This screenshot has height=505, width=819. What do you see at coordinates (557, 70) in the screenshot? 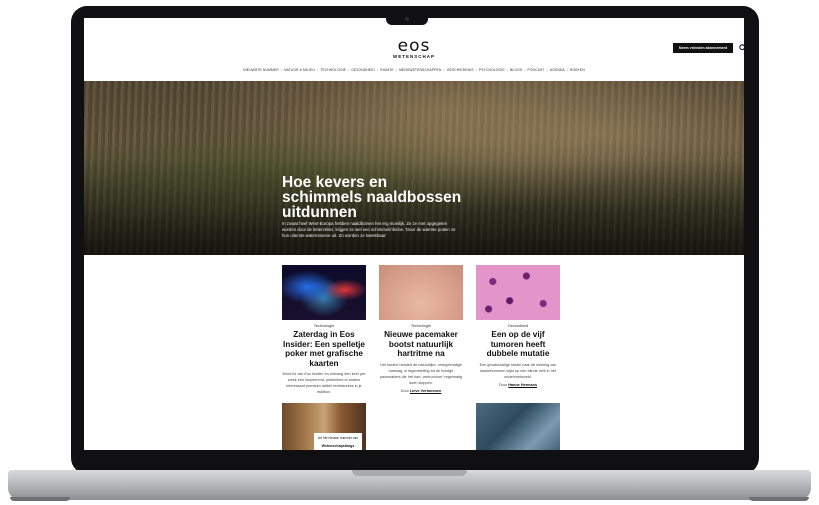
I see `nav-item: AGENDA` at bounding box center [557, 70].